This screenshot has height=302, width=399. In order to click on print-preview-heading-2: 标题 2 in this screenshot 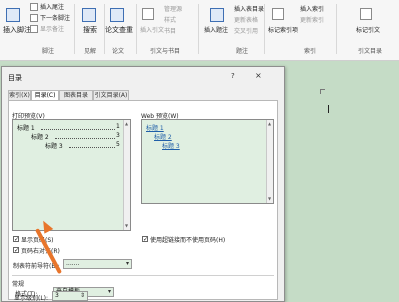, I will do `click(40, 137)`.